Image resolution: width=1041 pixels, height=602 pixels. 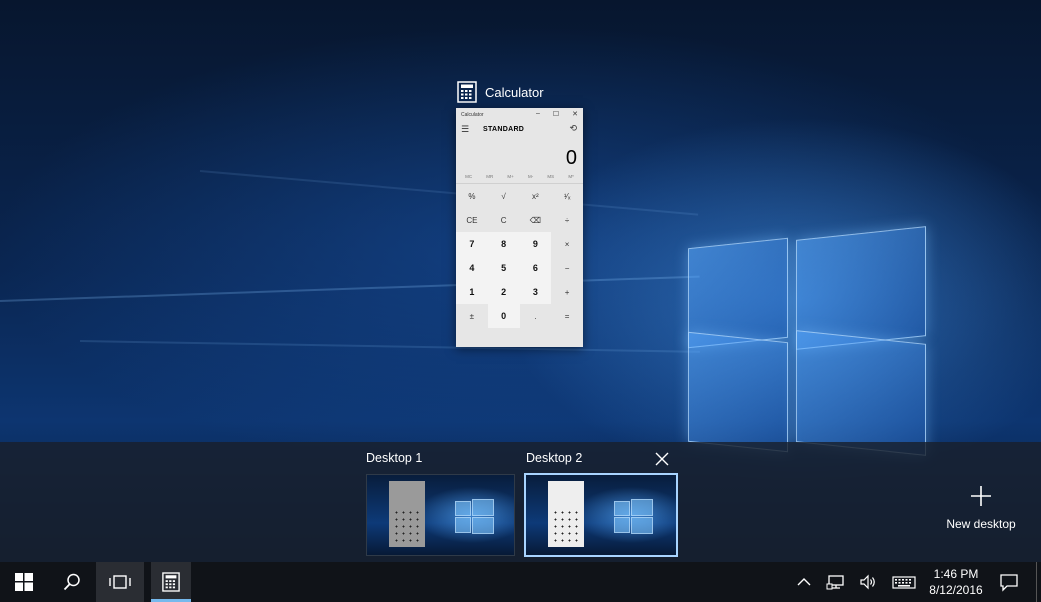 What do you see at coordinates (503, 220) in the screenshot?
I see `calc-key: C` at bounding box center [503, 220].